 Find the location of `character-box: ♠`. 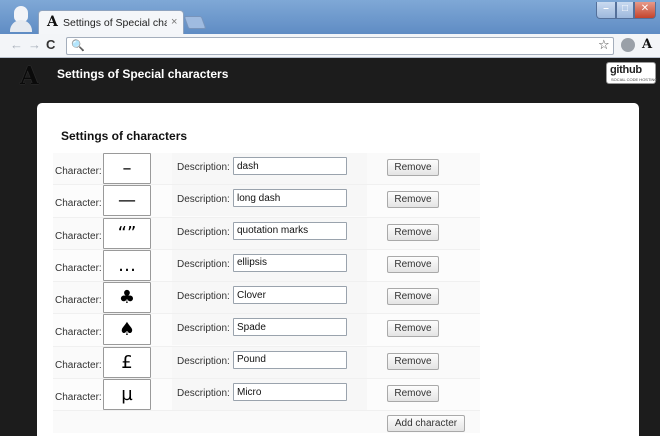

character-box: ♠ is located at coordinates (127, 330).